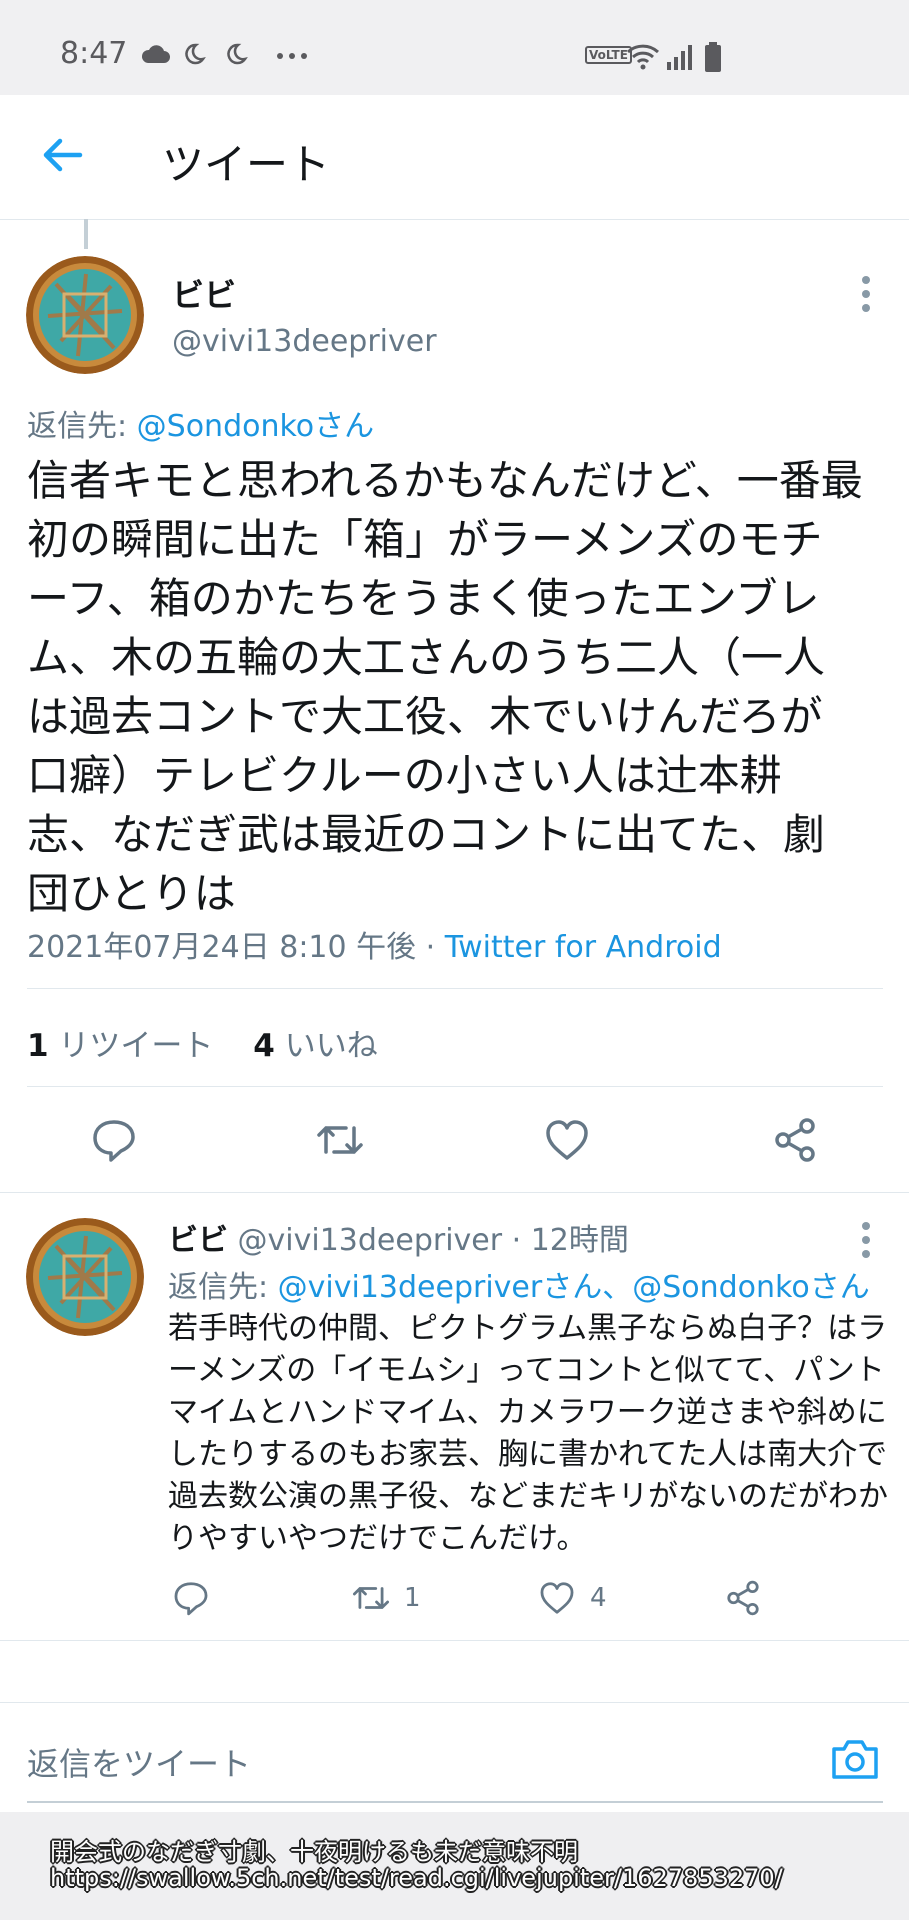 This screenshot has height=1920, width=909. What do you see at coordinates (643, 57) in the screenshot?
I see `wifi-icon` at bounding box center [643, 57].